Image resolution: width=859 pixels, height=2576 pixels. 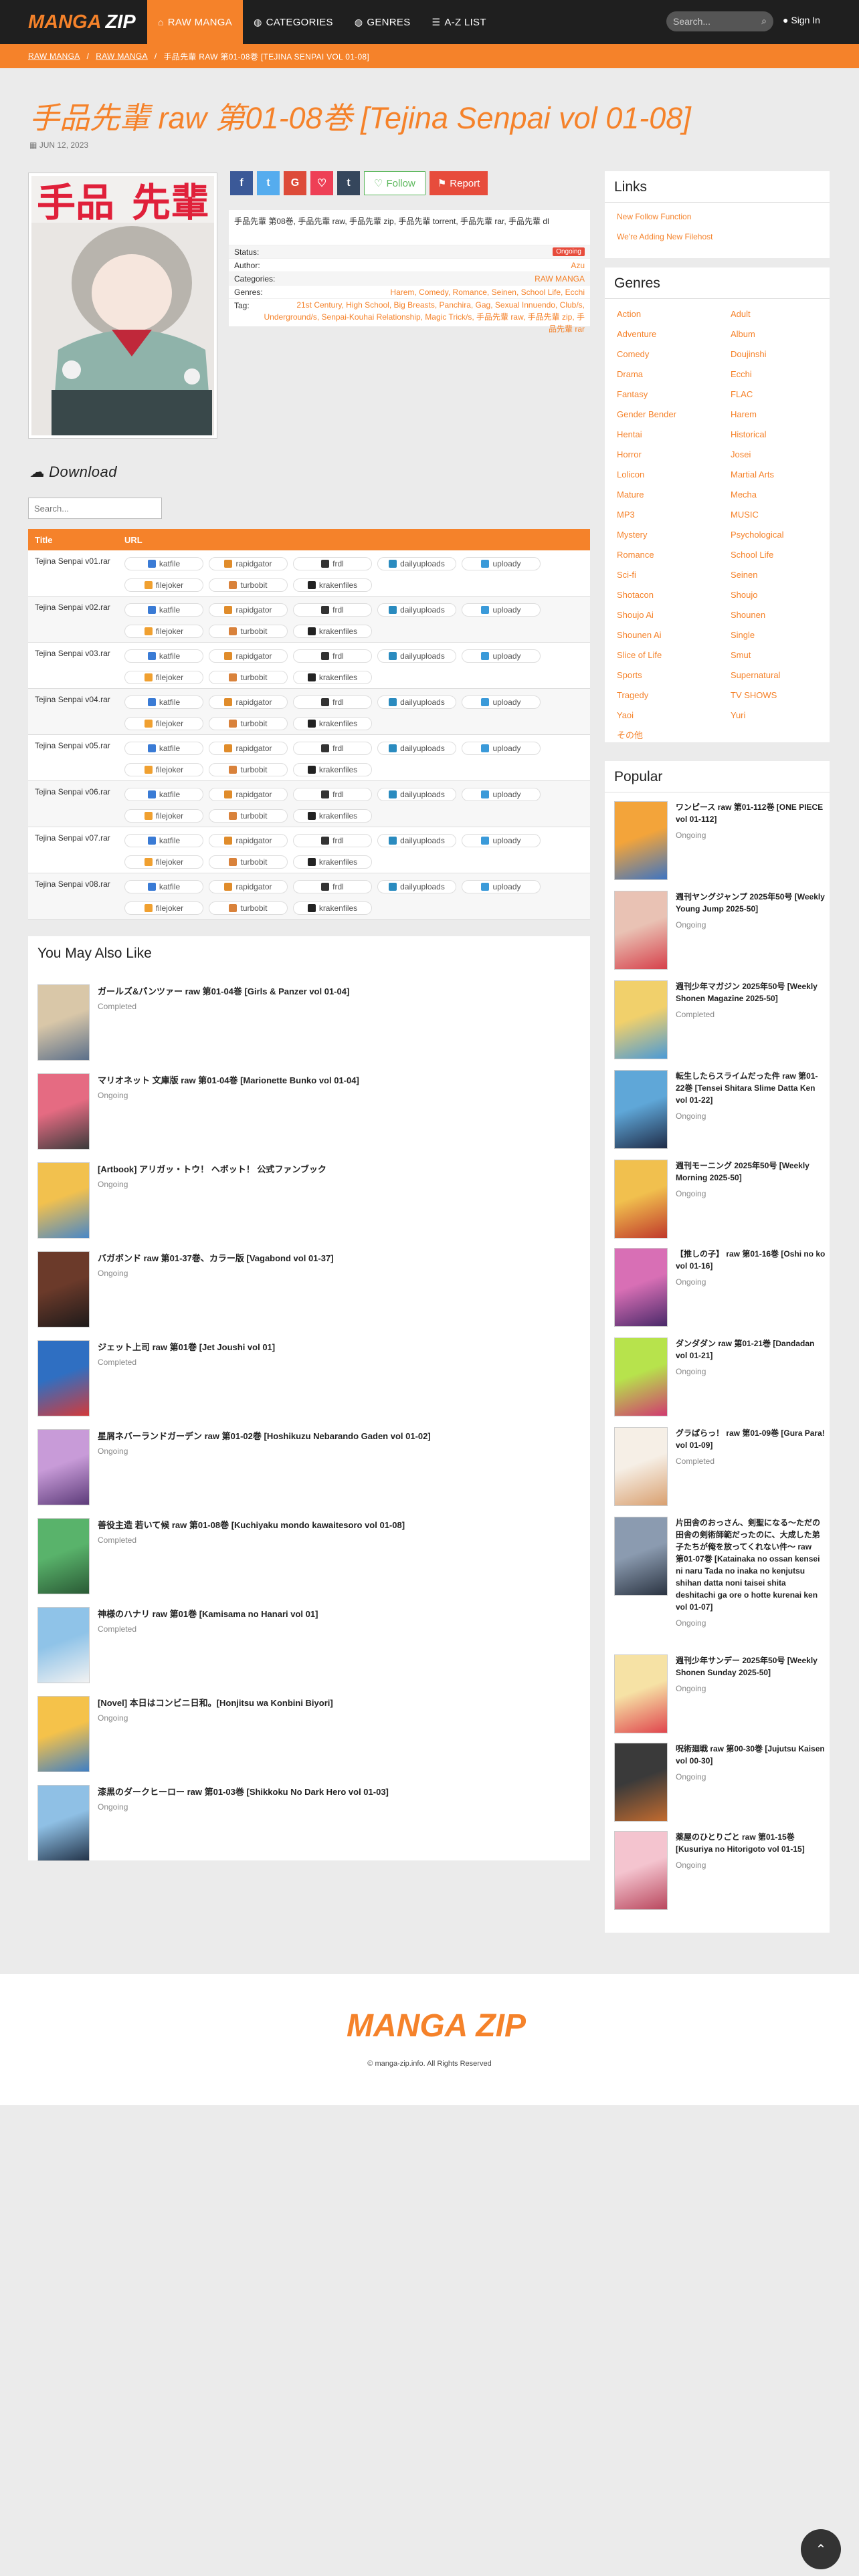 I want to click on genre-link: Drama, so click(x=674, y=375).